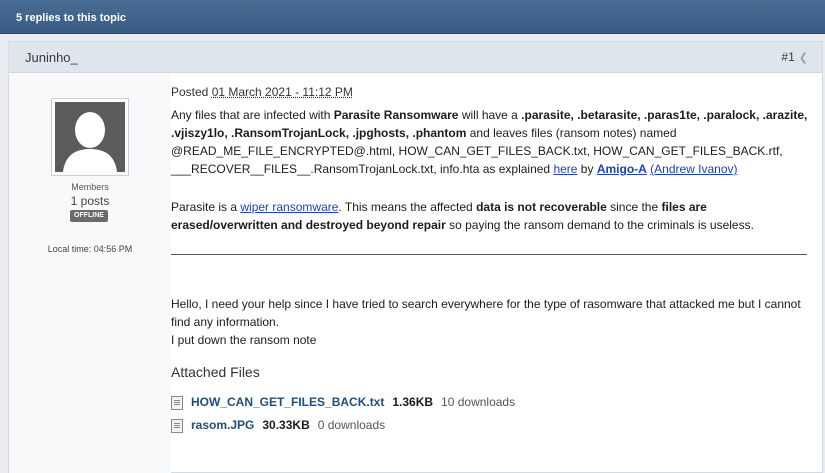 This screenshot has height=473, width=825. Describe the element at coordinates (51, 57) in the screenshot. I see `author-name-link: Juninho_` at that location.